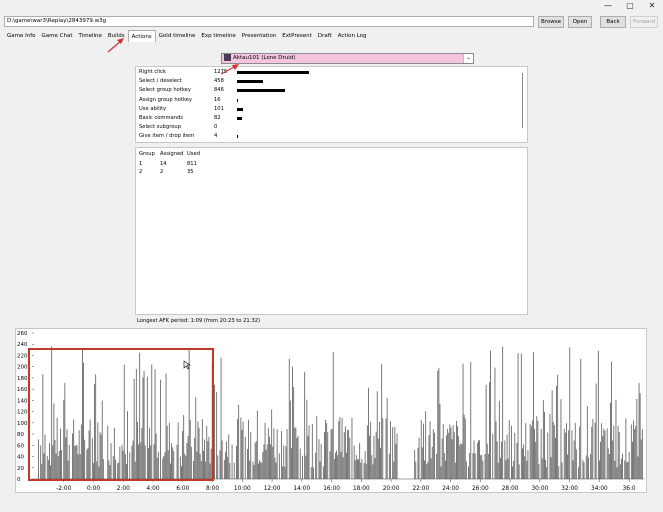 This screenshot has width=663, height=512. Describe the element at coordinates (325, 36) in the screenshot. I see `tab-draft: Draft` at that location.